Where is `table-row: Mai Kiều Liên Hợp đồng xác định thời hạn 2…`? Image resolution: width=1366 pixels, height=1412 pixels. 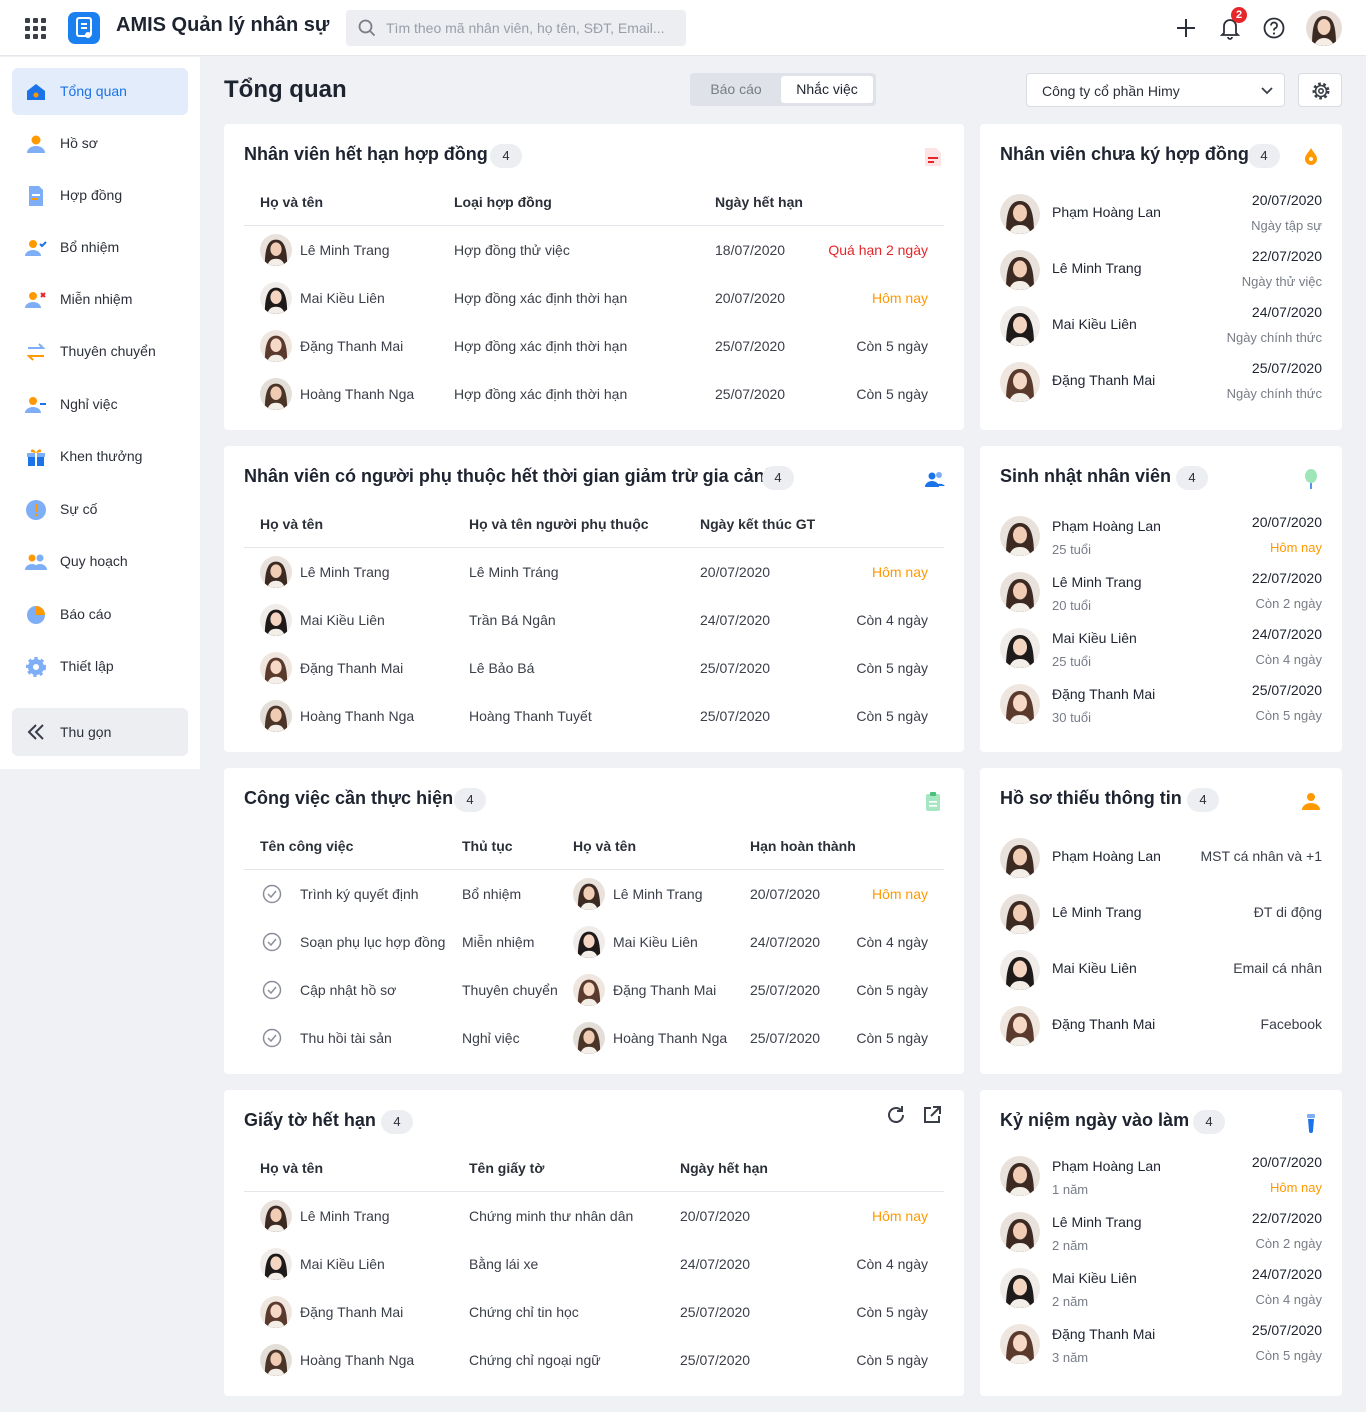 table-row: Mai Kiều Liên Hợp đồng xác định thời hạn 2… is located at coordinates (594, 298).